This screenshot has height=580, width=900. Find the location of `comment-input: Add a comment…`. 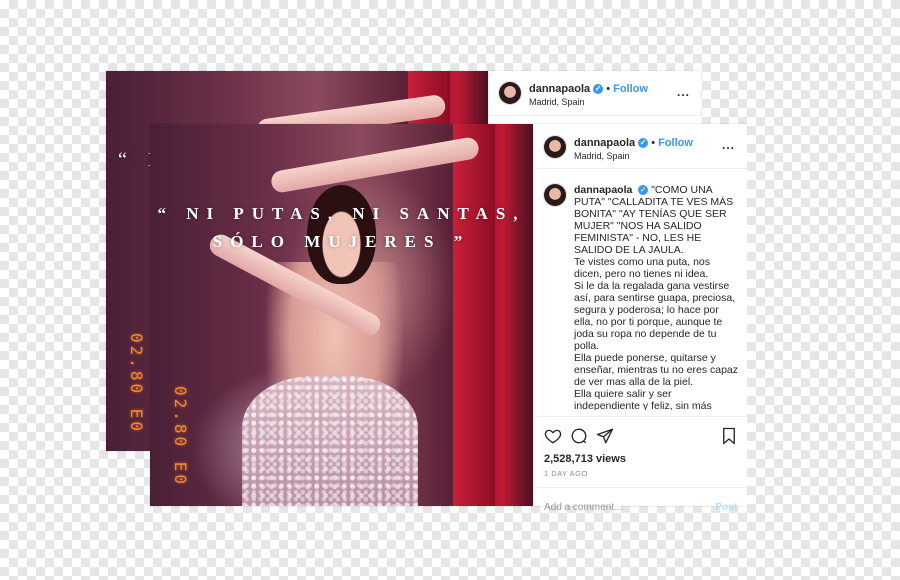

comment-input: Add a comment… is located at coordinates (584, 507).